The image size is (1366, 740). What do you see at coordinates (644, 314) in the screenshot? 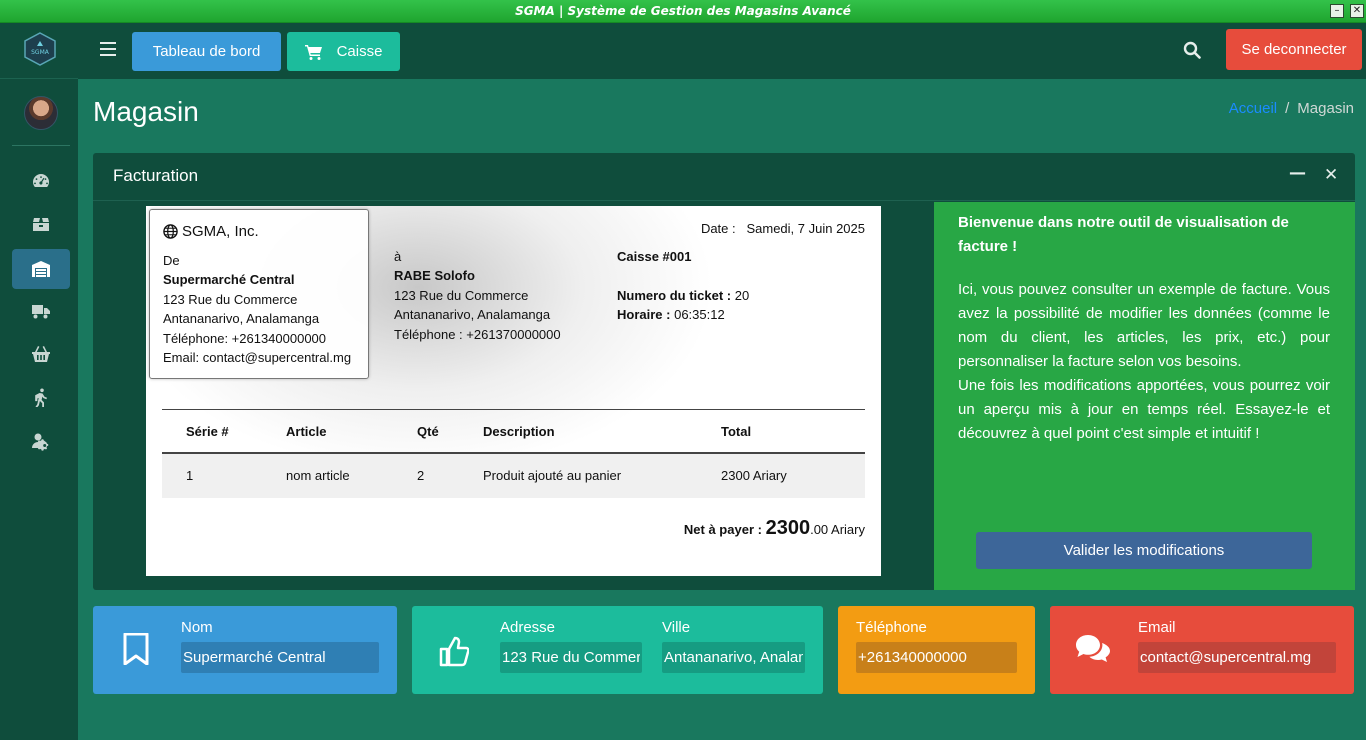
I see `horaire-label: Horaire :` at bounding box center [644, 314].